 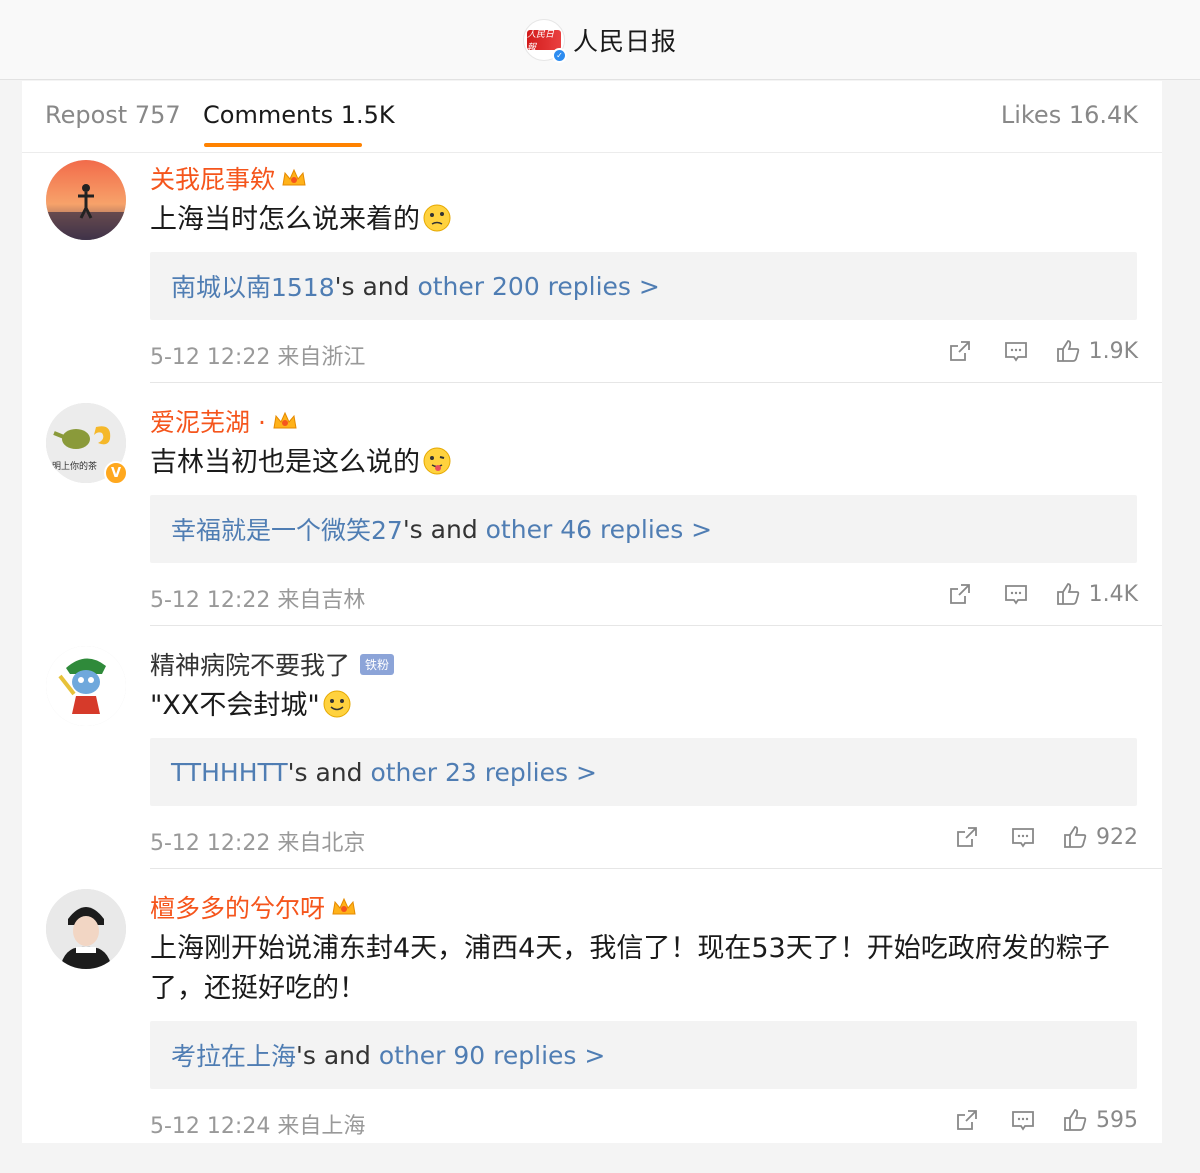 I want to click on comment-meta: 5-12 12:22 来自吉林, so click(x=258, y=600).